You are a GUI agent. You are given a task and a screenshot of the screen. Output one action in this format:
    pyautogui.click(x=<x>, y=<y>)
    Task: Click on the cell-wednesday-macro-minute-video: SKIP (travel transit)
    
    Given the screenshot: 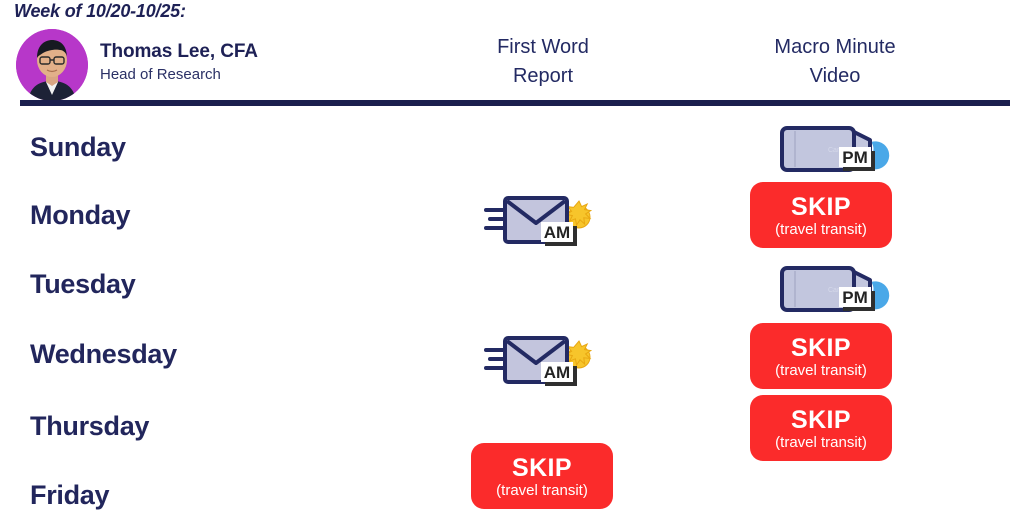 What is the action you would take?
    pyautogui.click(x=821, y=356)
    